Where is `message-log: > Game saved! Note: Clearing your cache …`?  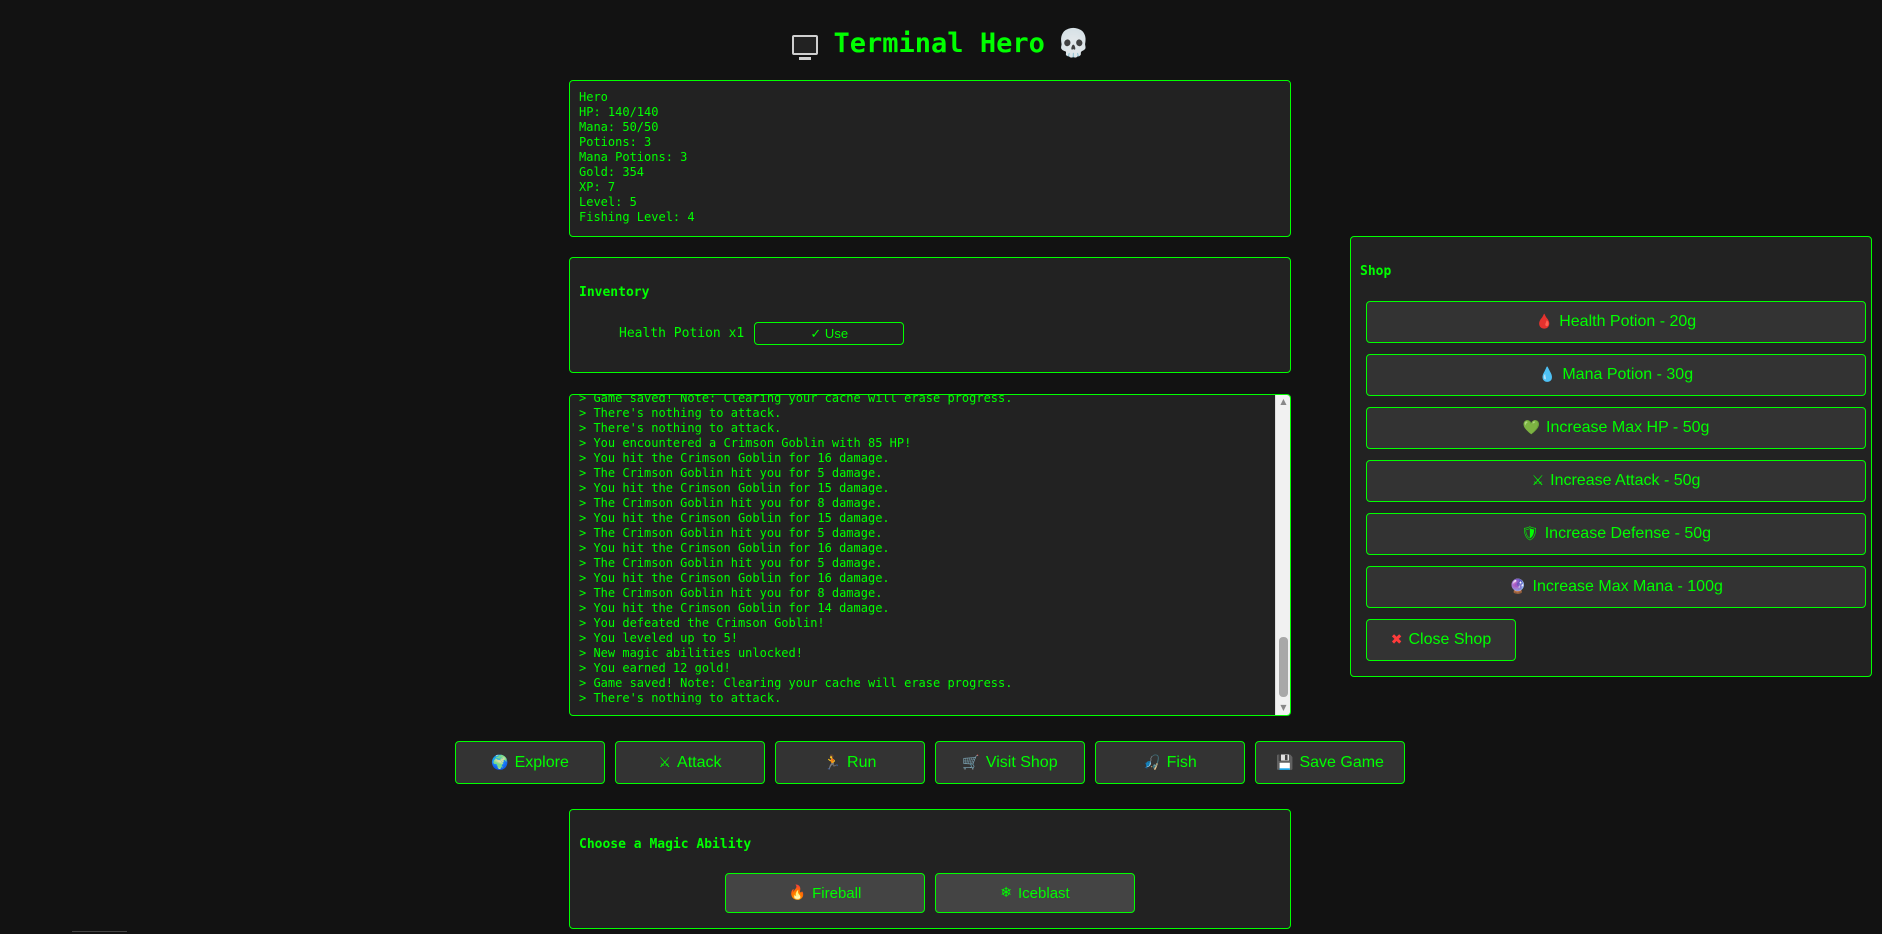 message-log: > Game saved! Note: Clearing your cache … is located at coordinates (930, 555).